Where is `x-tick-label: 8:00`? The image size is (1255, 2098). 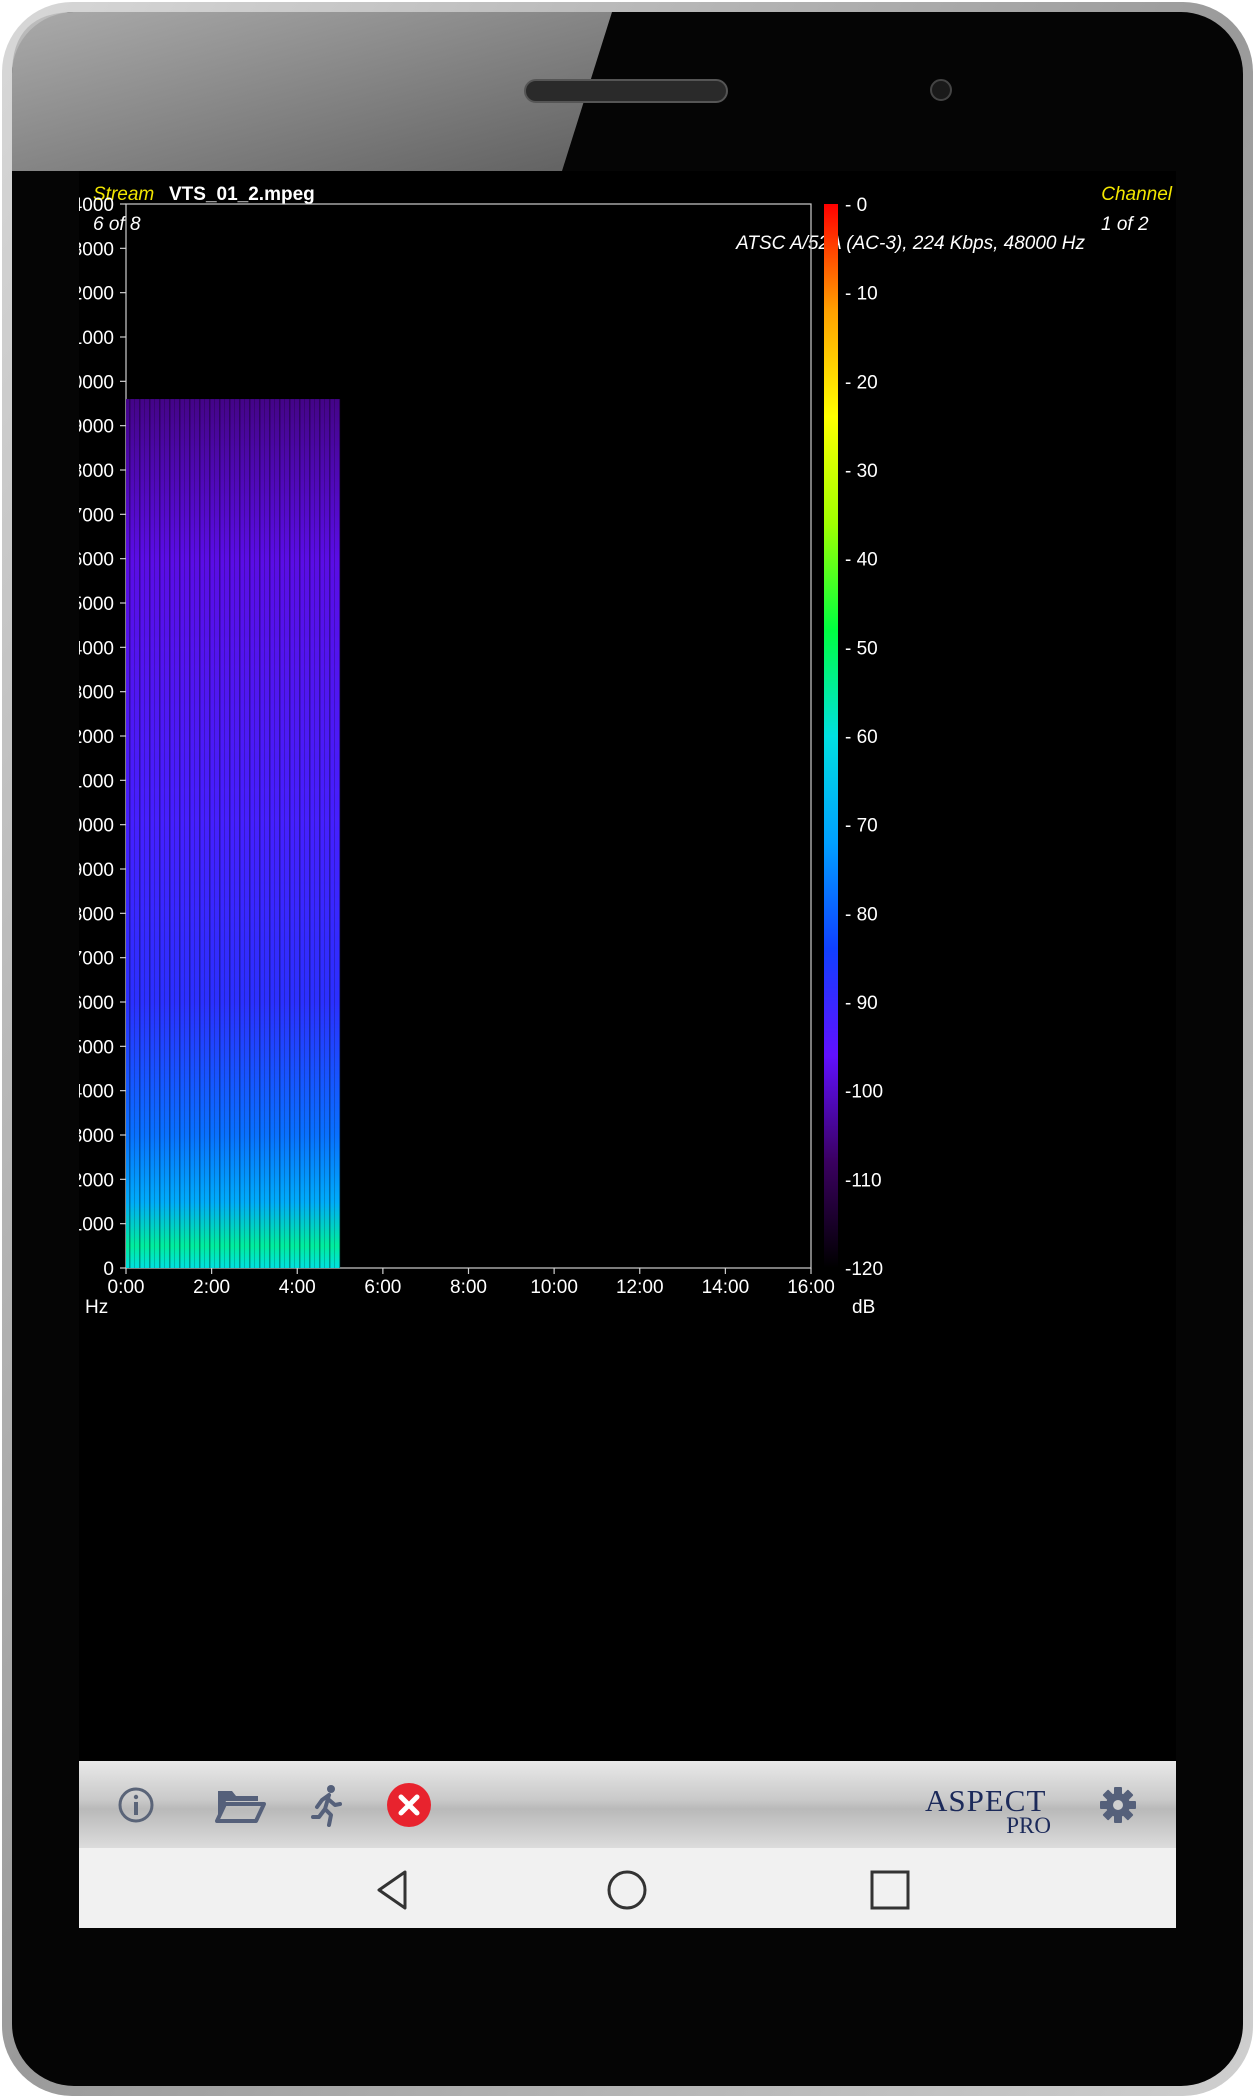
x-tick-label: 8:00 is located at coordinates (468, 1287).